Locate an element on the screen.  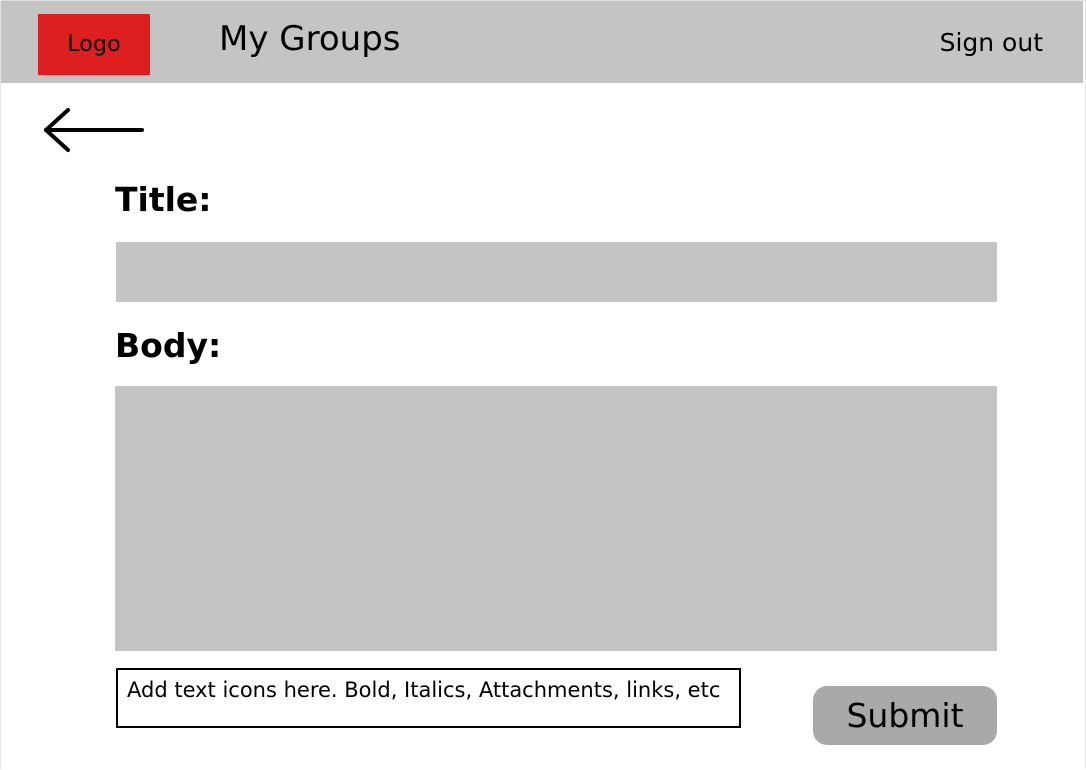
title-input is located at coordinates (556, 272).